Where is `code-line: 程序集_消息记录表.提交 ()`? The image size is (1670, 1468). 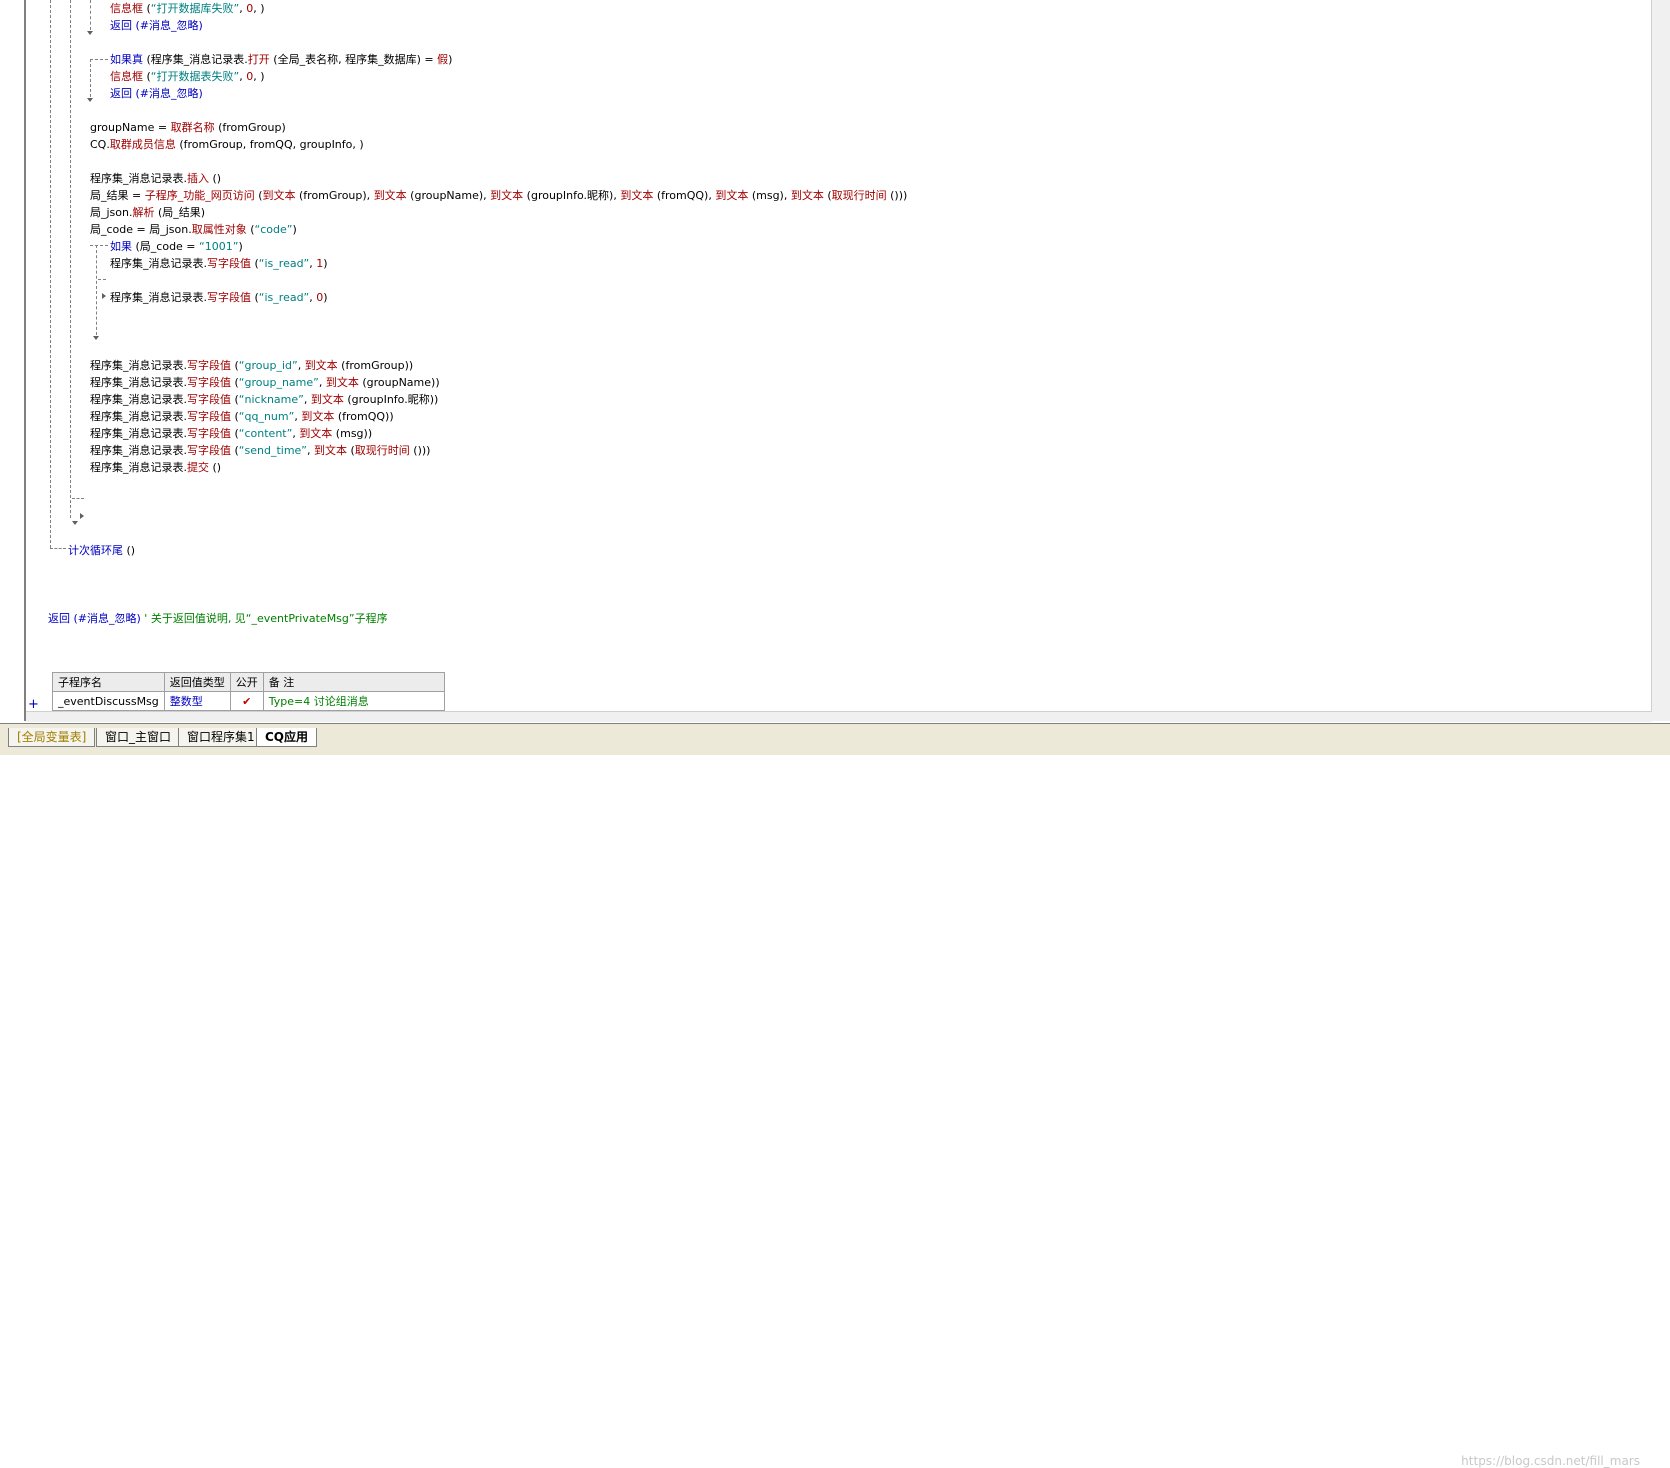 code-line: 程序集_消息记录表.提交 () is located at coordinates (155, 467).